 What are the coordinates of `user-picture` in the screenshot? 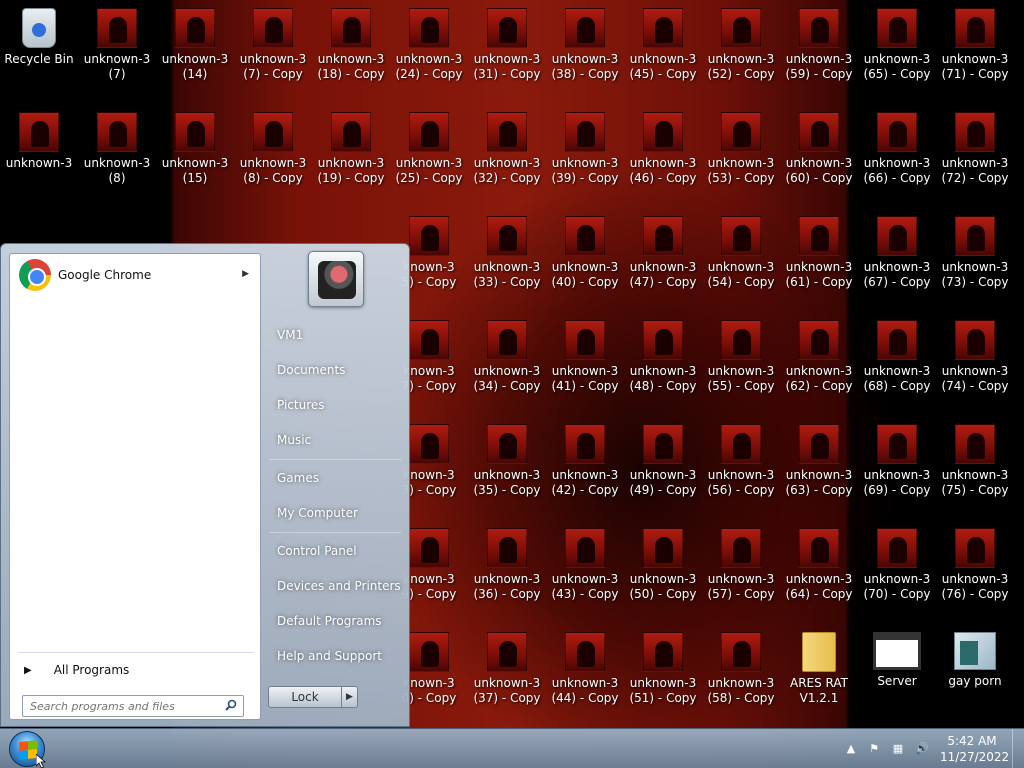 It's located at (336, 279).